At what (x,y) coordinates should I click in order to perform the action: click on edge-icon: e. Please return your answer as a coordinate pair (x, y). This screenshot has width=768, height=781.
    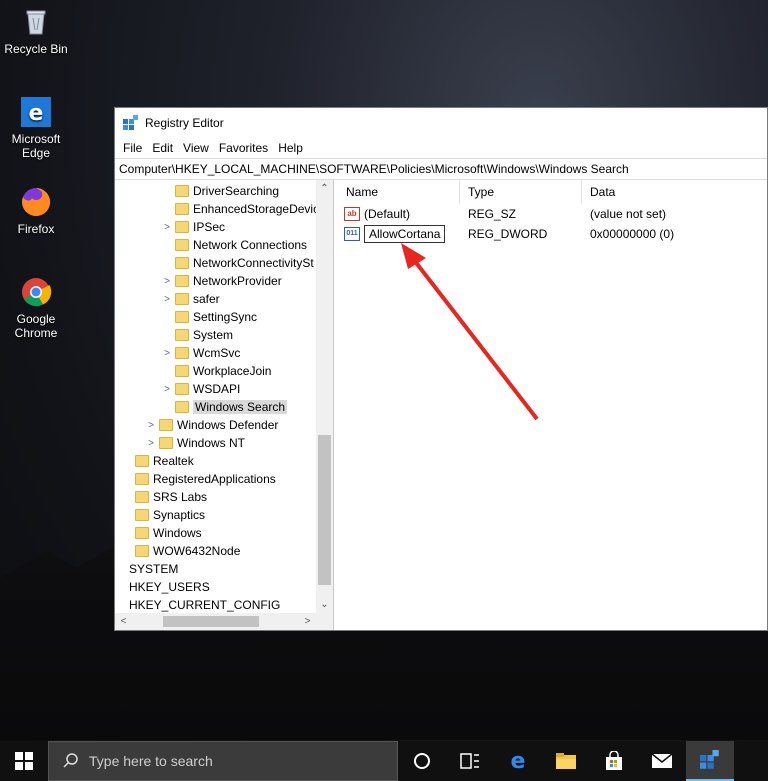
    Looking at the image, I should click on (518, 761).